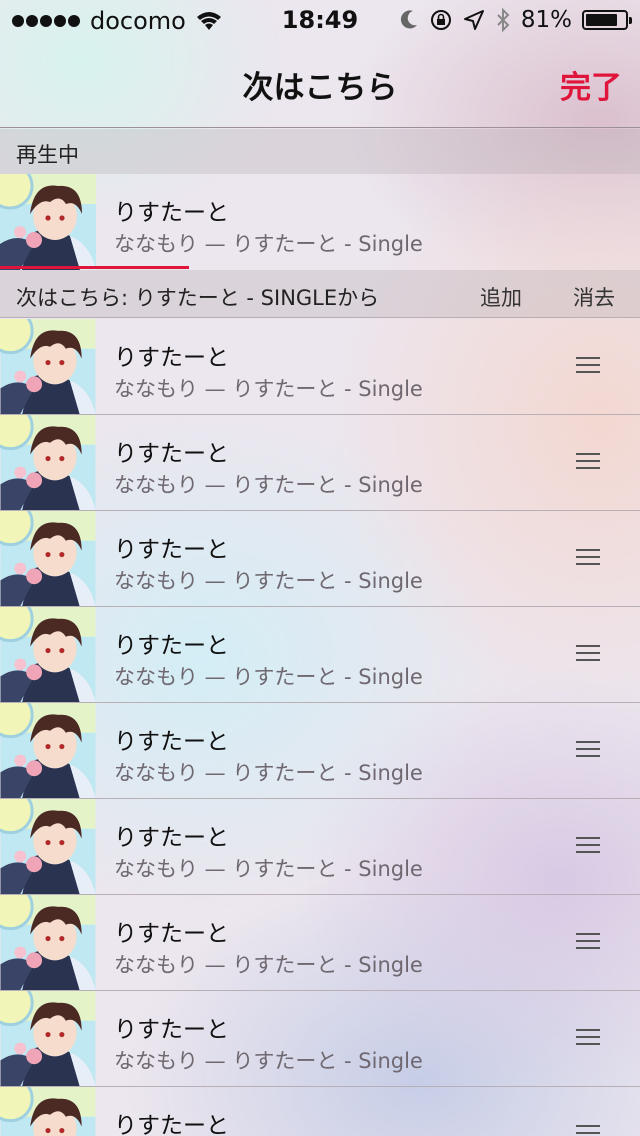  What do you see at coordinates (440, 20) in the screenshot?
I see `rotation-lock-icon` at bounding box center [440, 20].